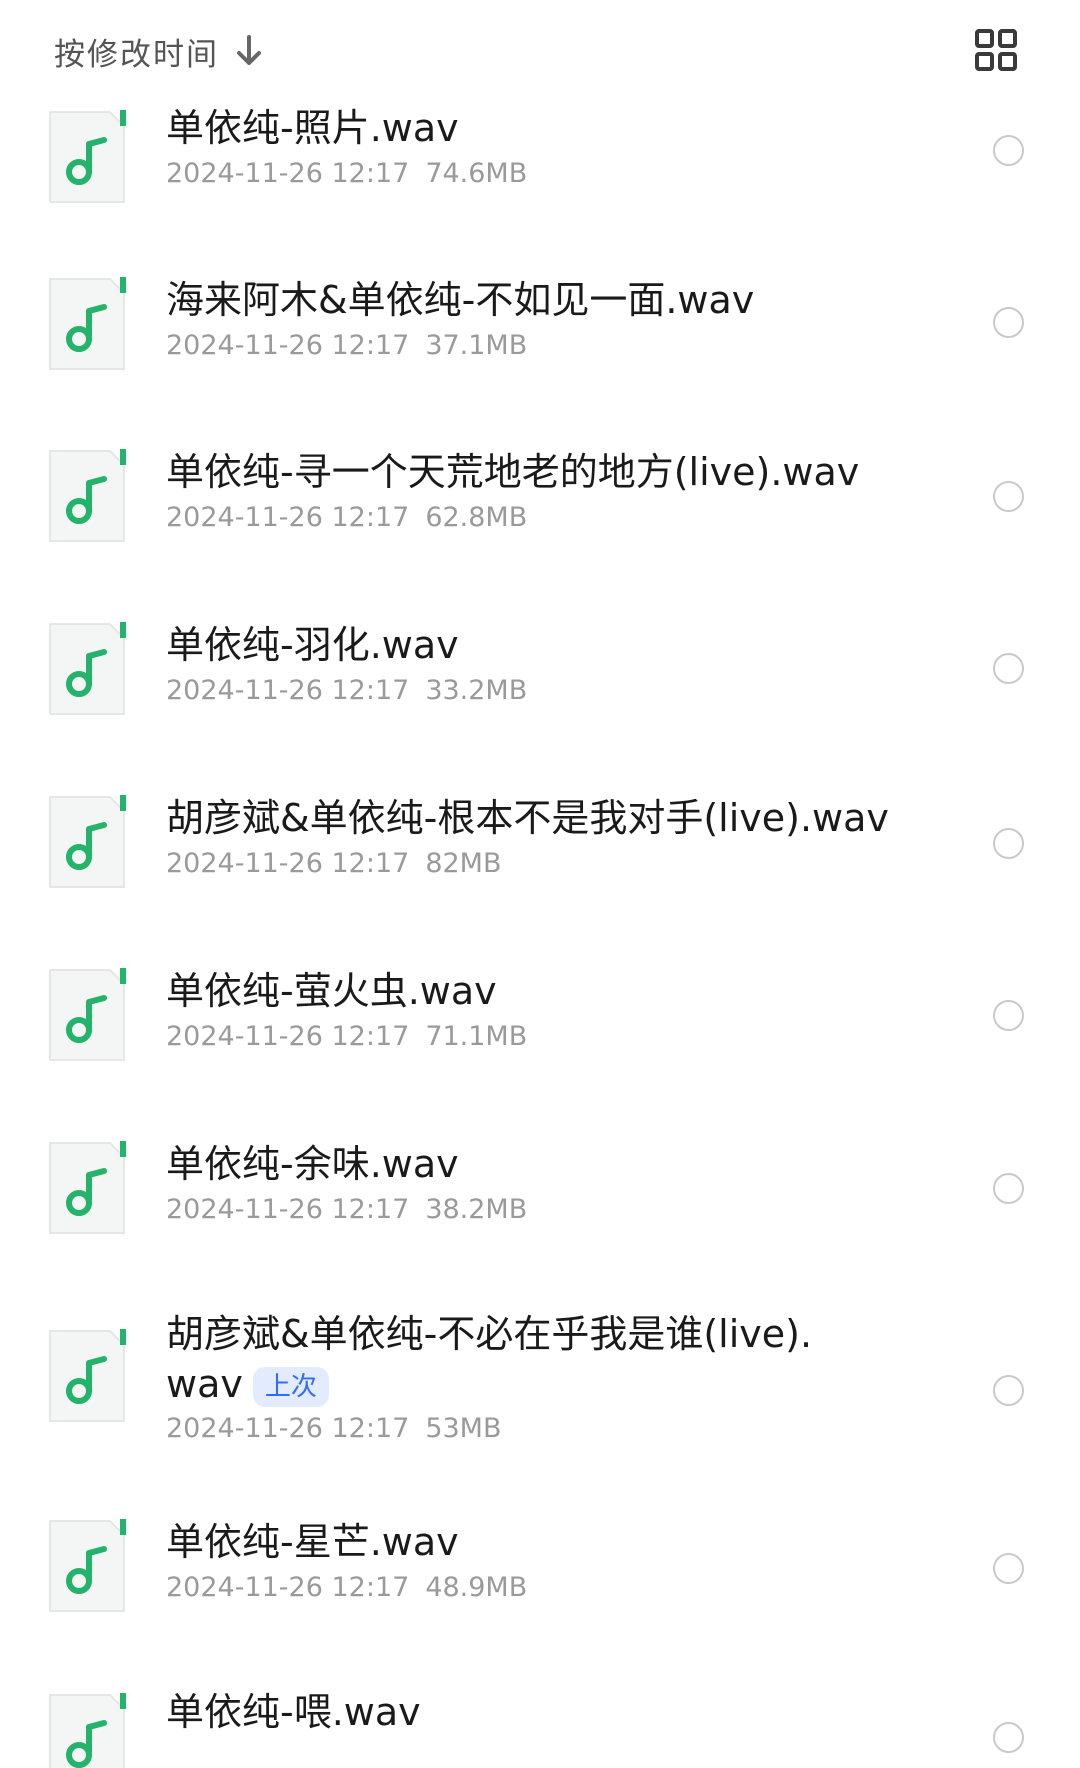 The height and width of the screenshot is (1768, 1080). What do you see at coordinates (312, 1164) in the screenshot?
I see `file-name: 单依纯-余味.wav` at bounding box center [312, 1164].